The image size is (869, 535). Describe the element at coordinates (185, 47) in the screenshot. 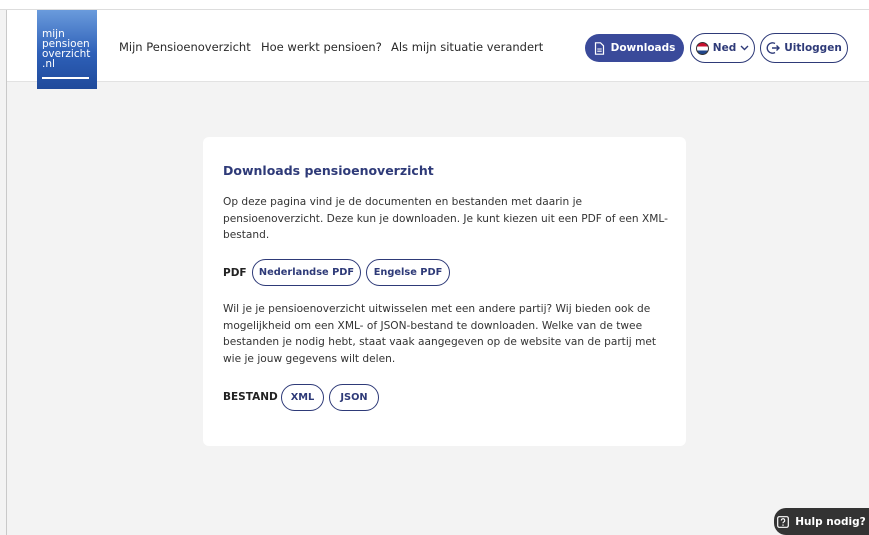

I see `nav-item-mijn-pensioenoverzicht: Mijn Pensioenoverzicht` at that location.